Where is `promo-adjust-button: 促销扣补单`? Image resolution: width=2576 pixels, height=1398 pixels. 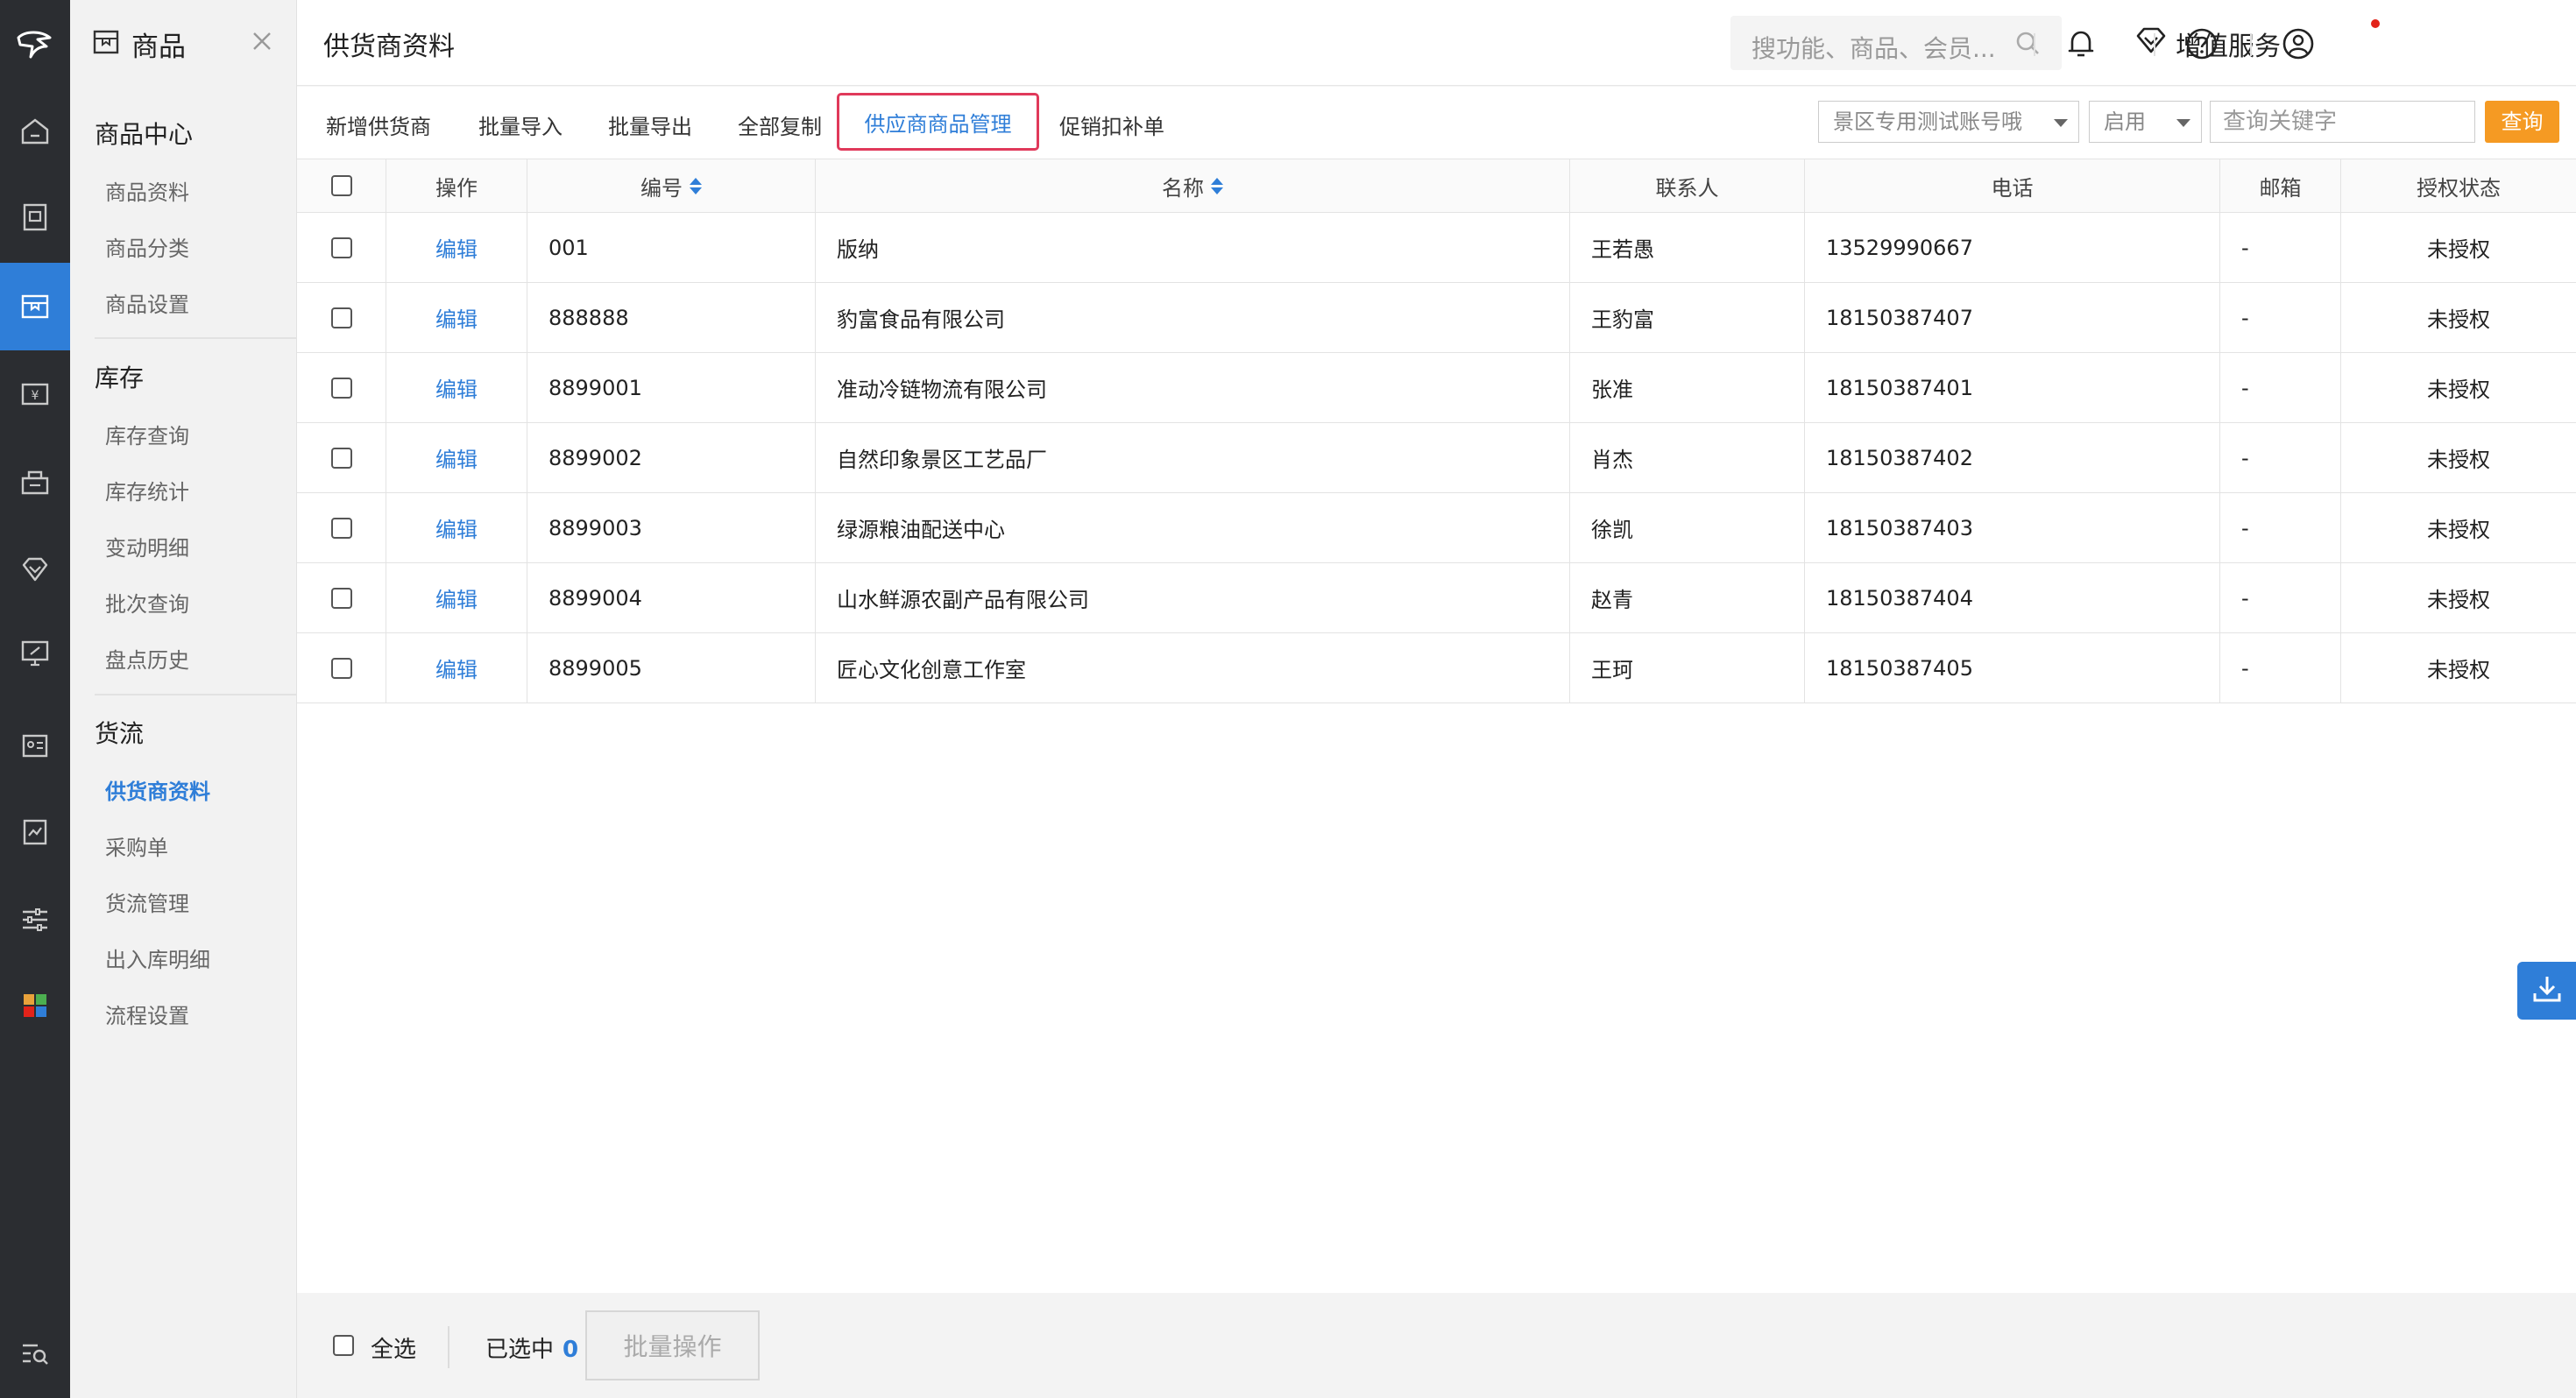 promo-adjust-button: 促销扣补单 is located at coordinates (1111, 124).